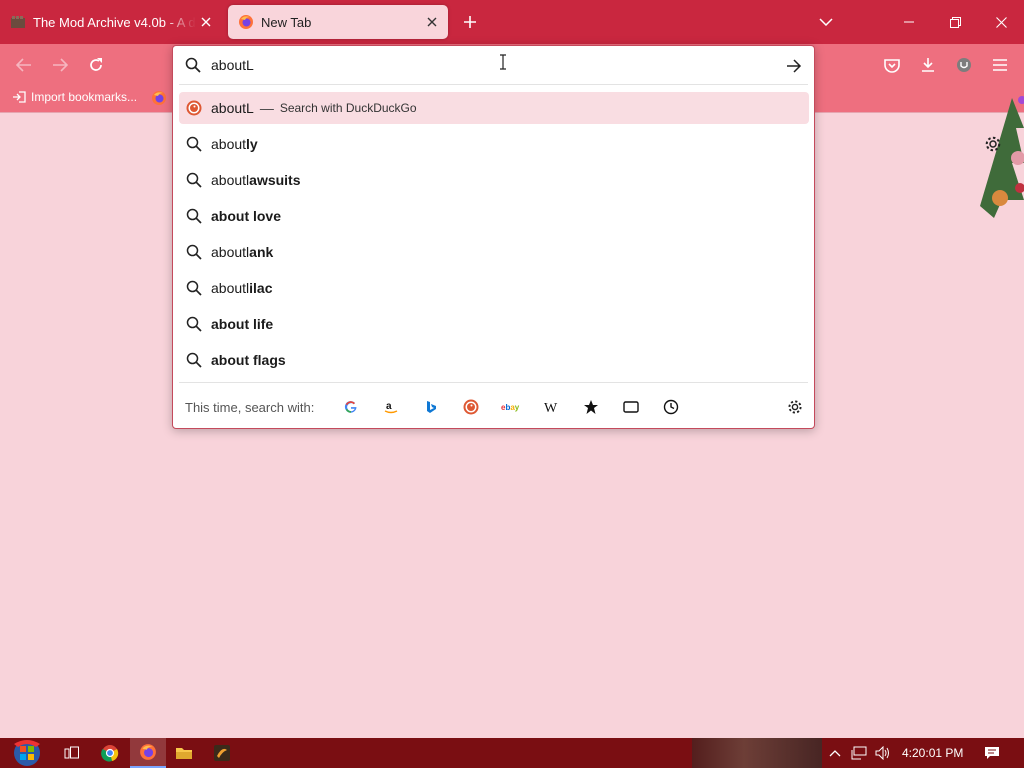  What do you see at coordinates (503, 62) in the screenshot?
I see `text-cursor-icon` at bounding box center [503, 62].